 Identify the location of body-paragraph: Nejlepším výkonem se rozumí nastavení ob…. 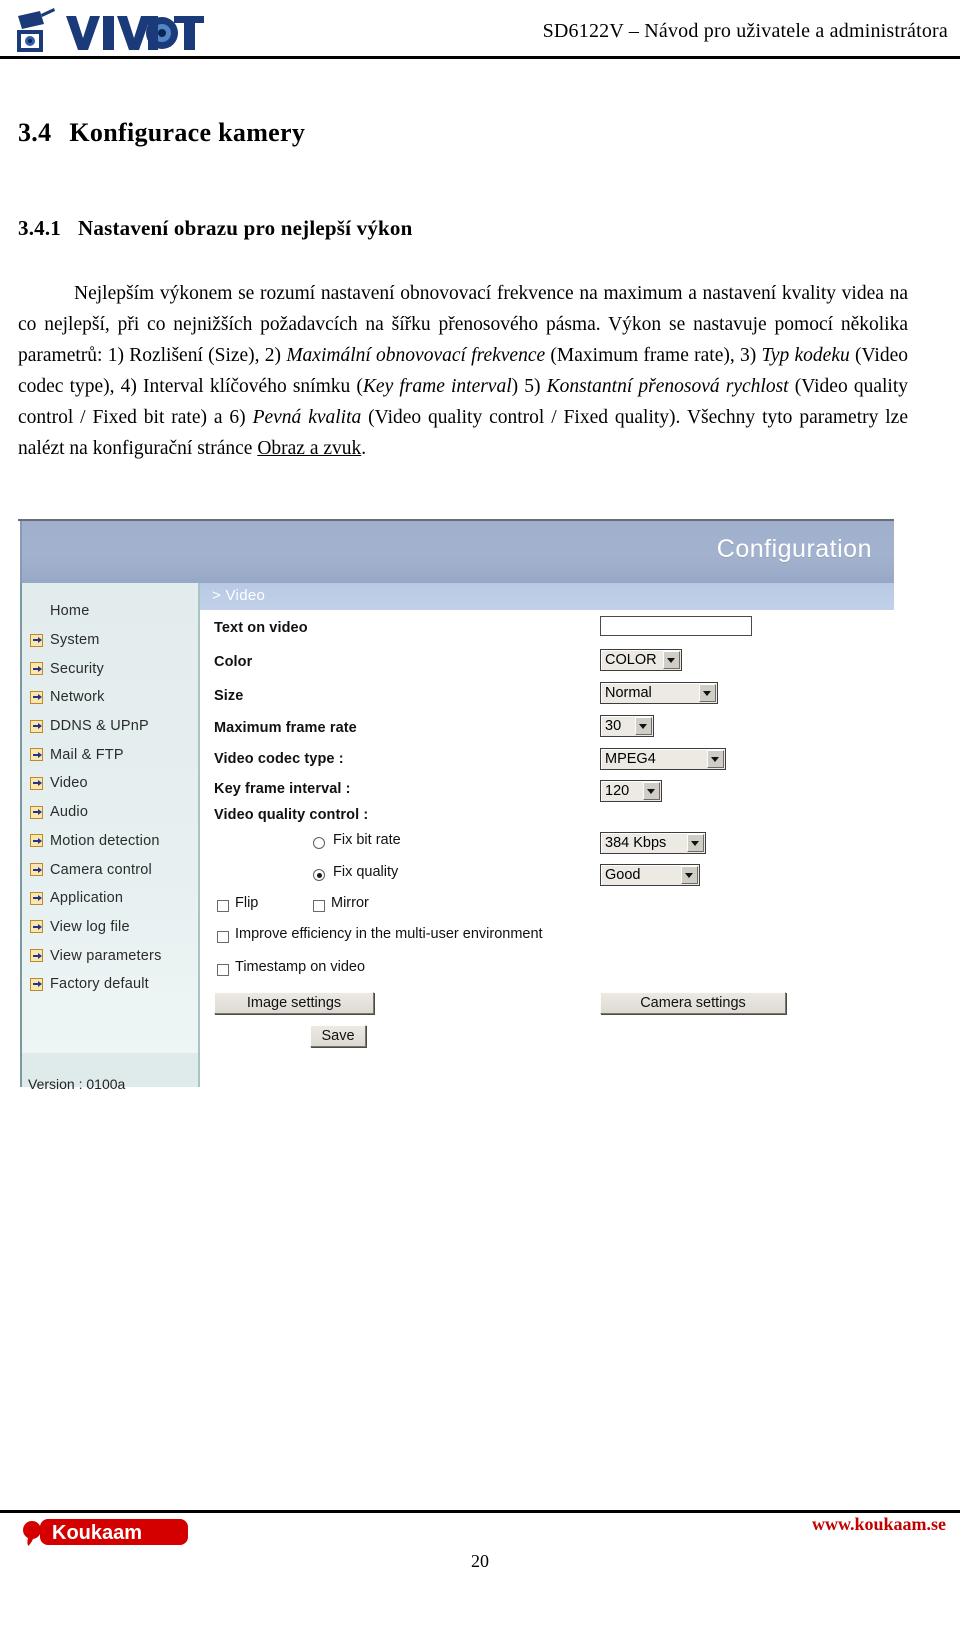
(463, 371).